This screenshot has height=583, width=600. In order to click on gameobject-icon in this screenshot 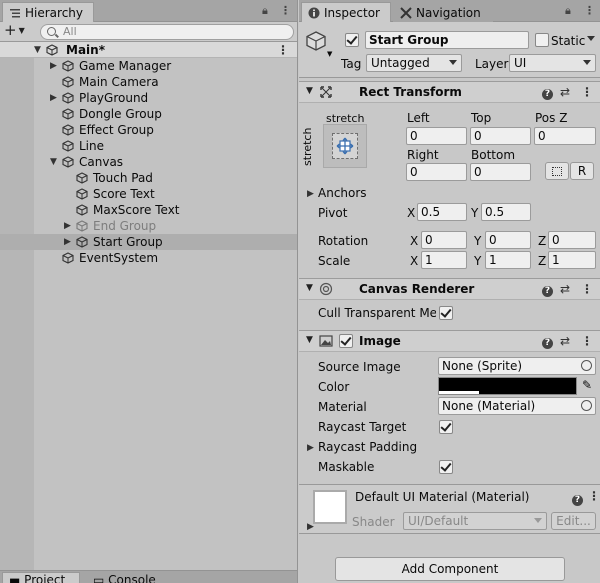, I will do `click(82, 210)`.